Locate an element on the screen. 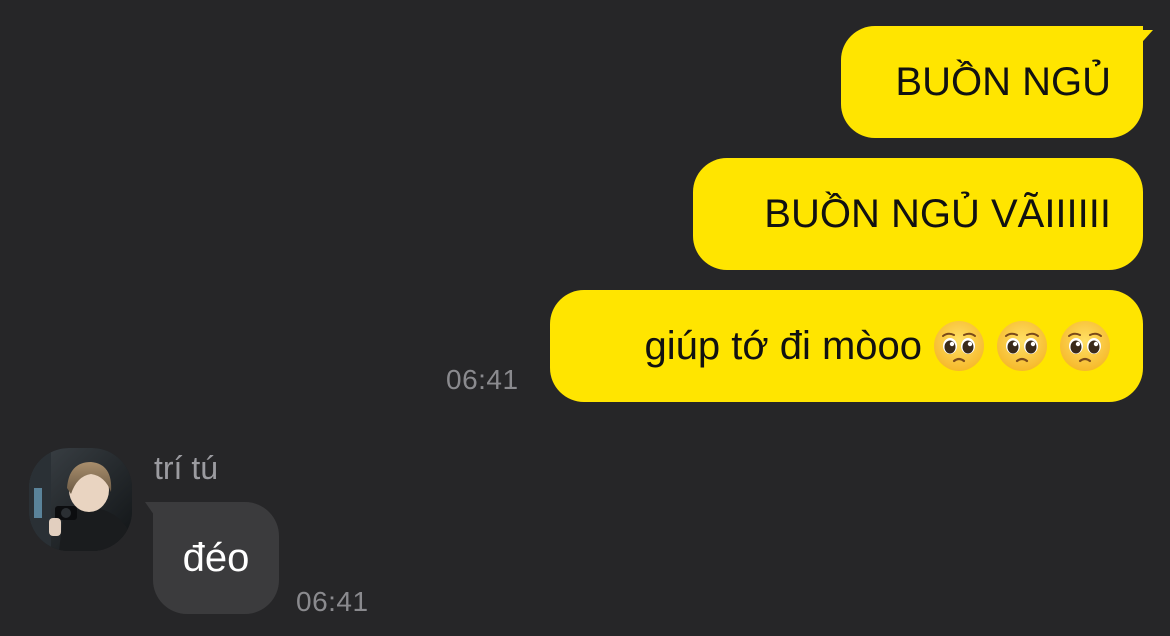 This screenshot has height=636, width=1170. incoming-message-bubble: đéo is located at coordinates (216, 558).